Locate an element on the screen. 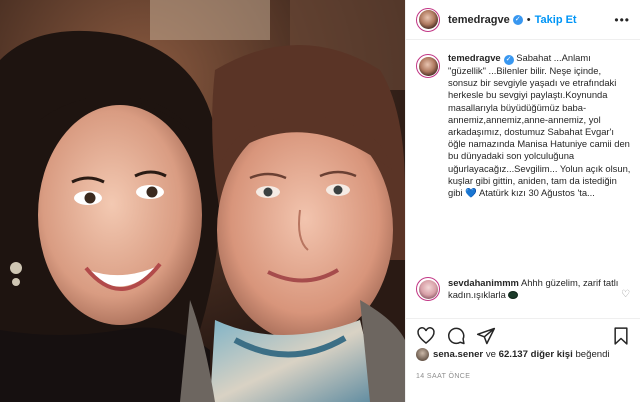 The height and width of the screenshot is (402, 640). likes-suffix: beğendi is located at coordinates (592, 354).